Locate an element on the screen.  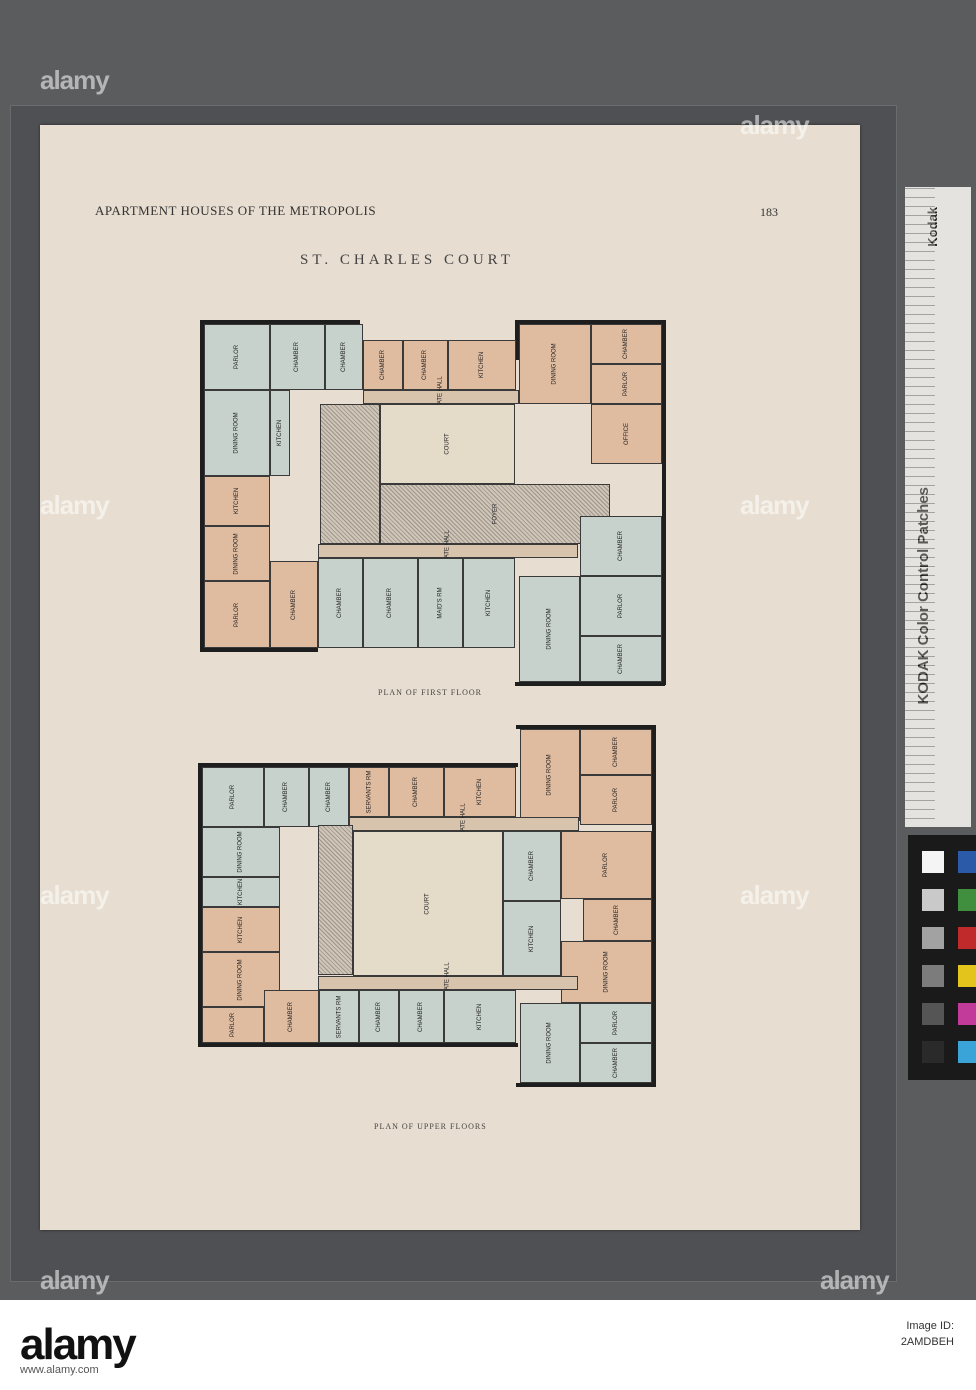
running-head: APARTMENT HOUSES OF THE METROPOLIS is located at coordinates (236, 210).